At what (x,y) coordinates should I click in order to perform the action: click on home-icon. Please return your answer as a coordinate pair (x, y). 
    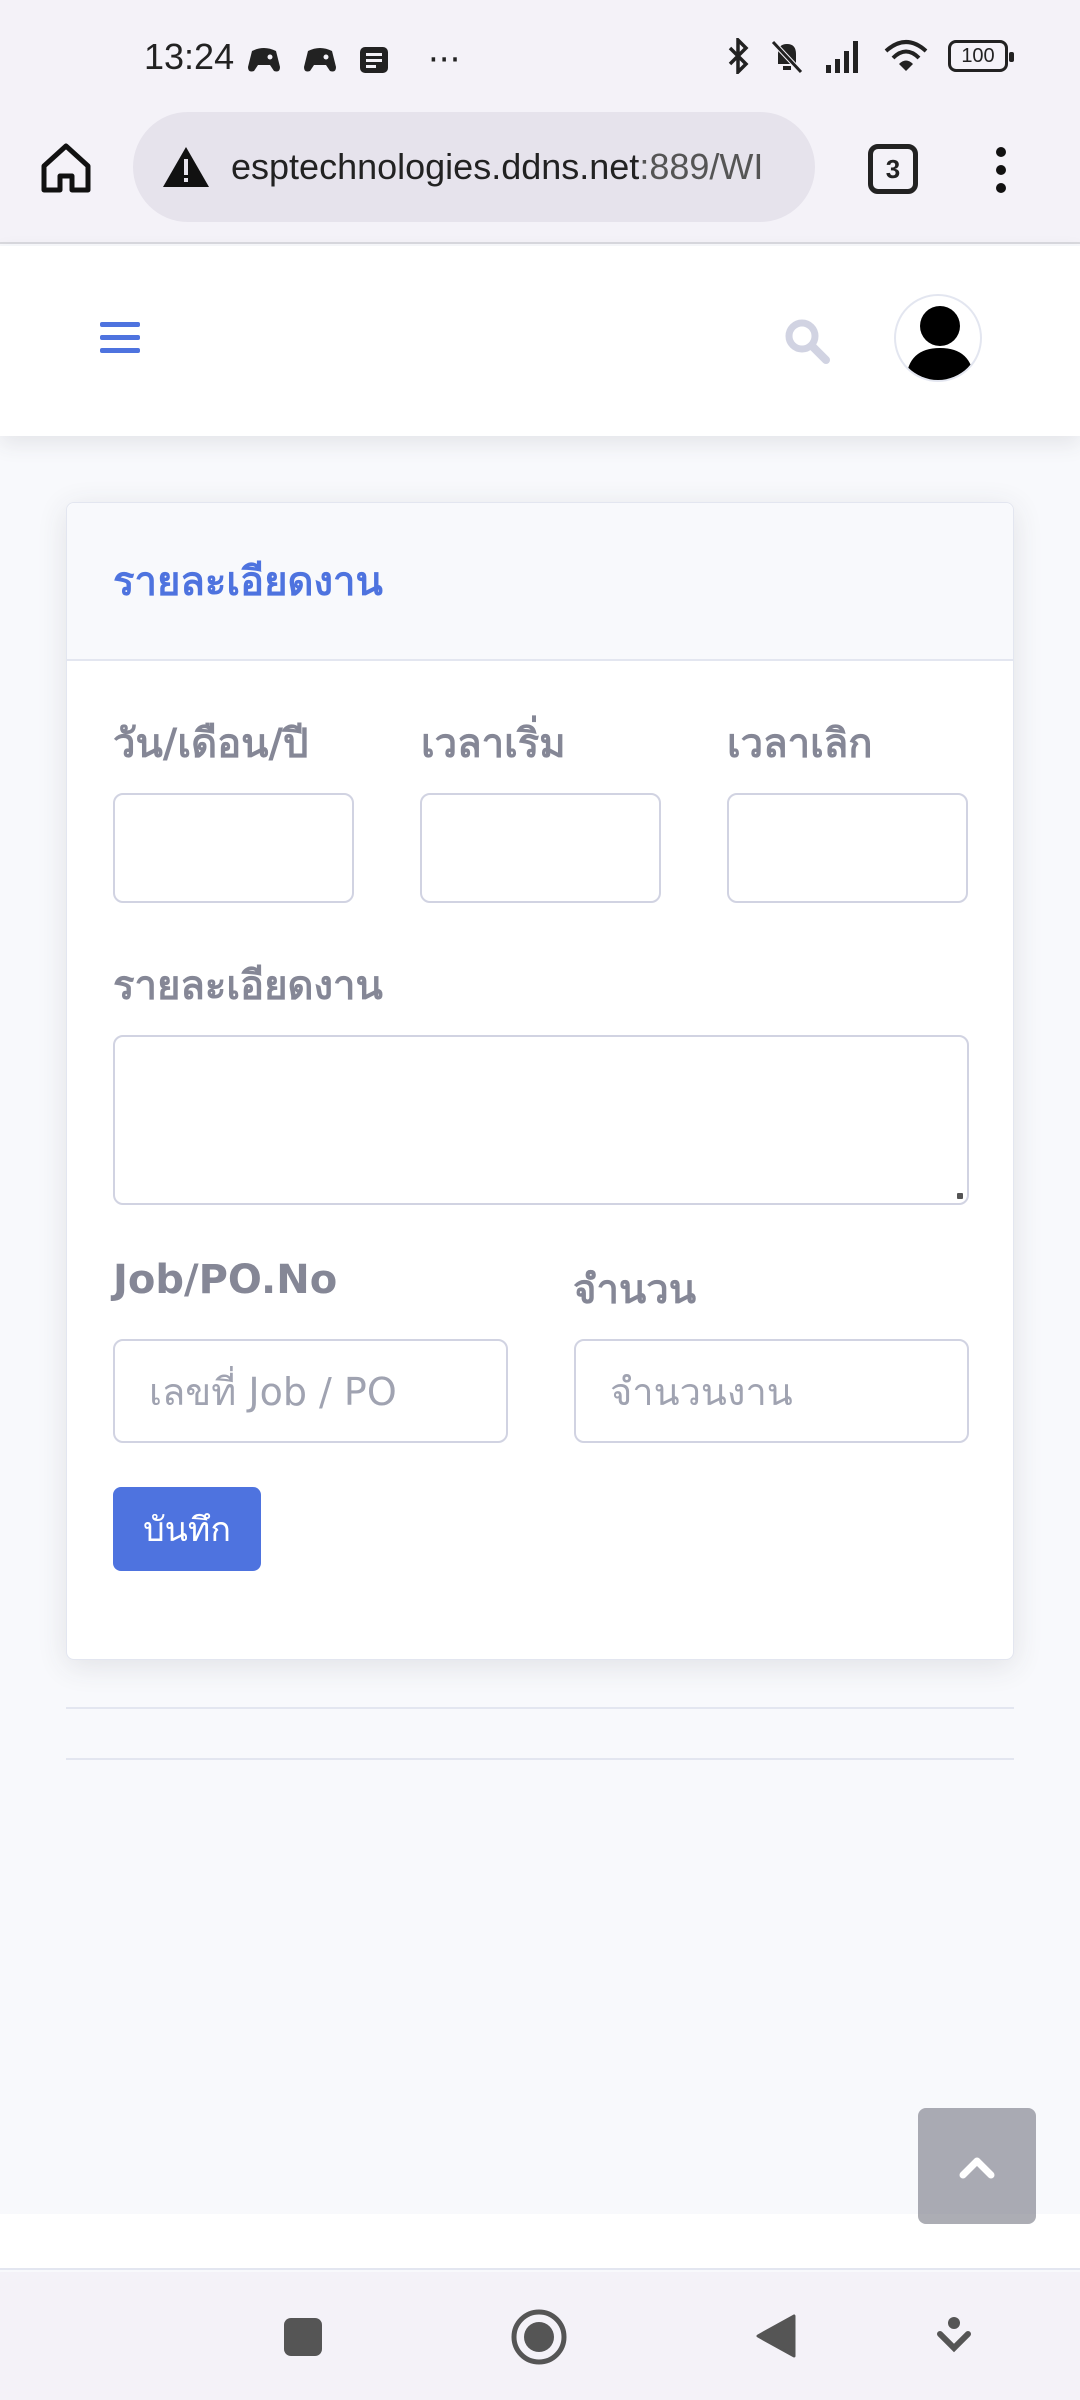
    Looking at the image, I should click on (66, 168).